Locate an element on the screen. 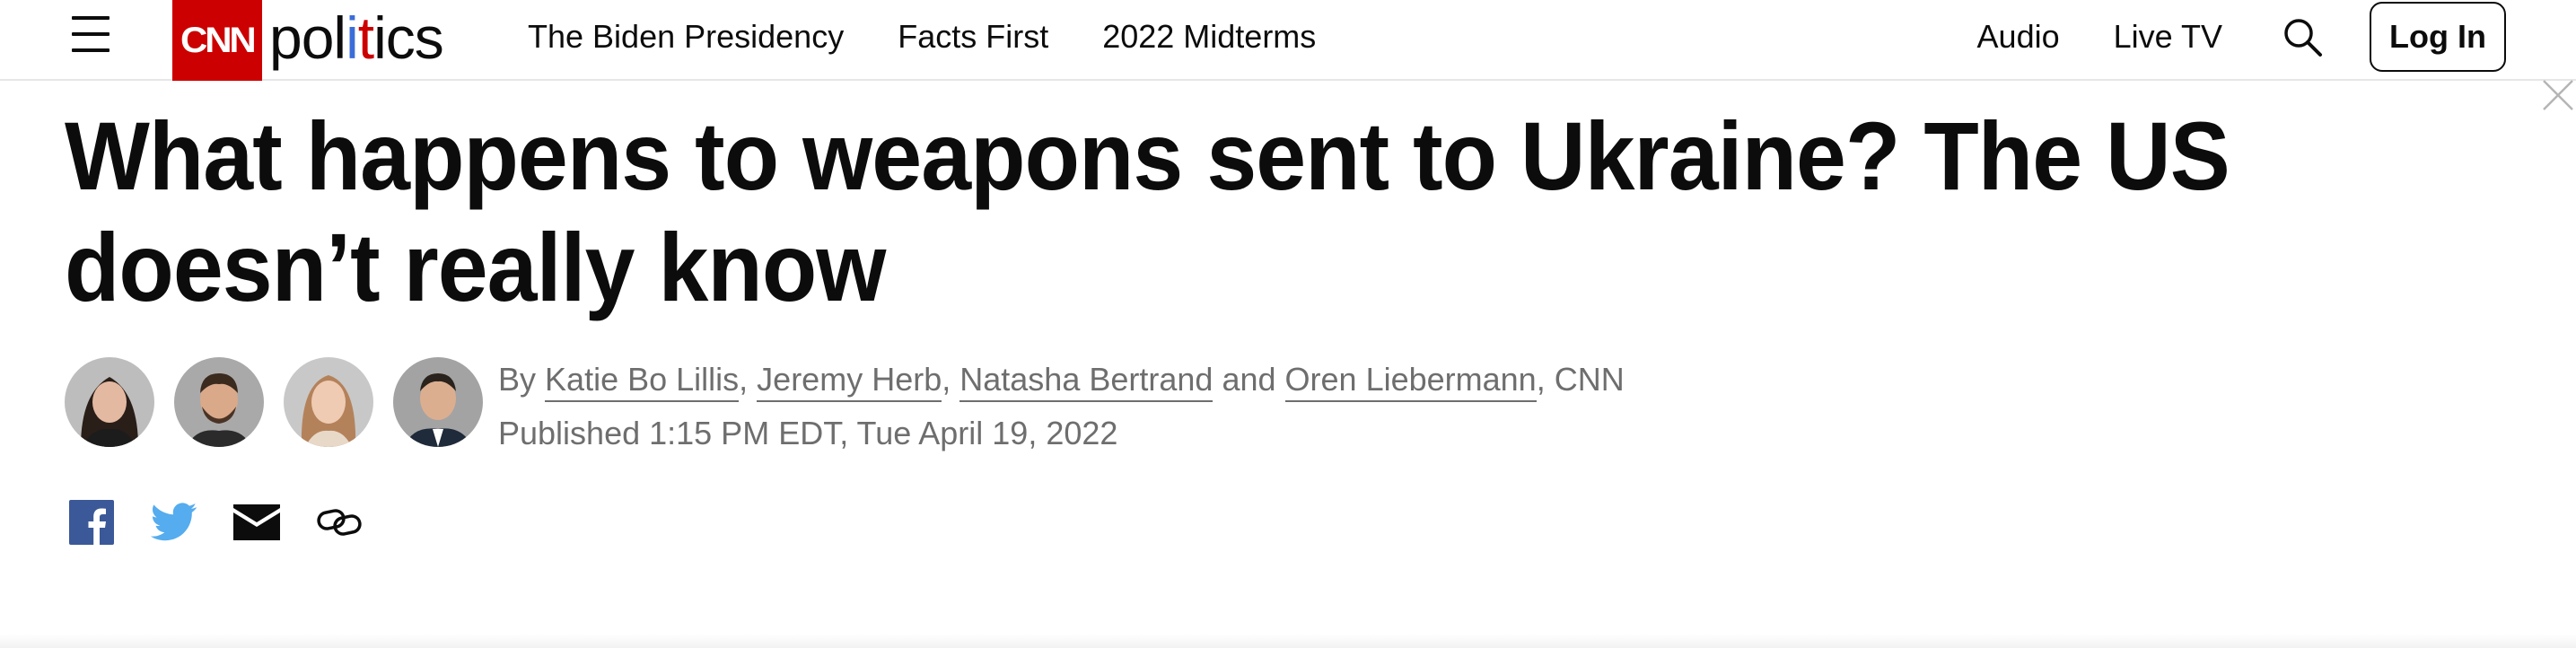 This screenshot has height=648, width=2576. menu-icon is located at coordinates (91, 34).